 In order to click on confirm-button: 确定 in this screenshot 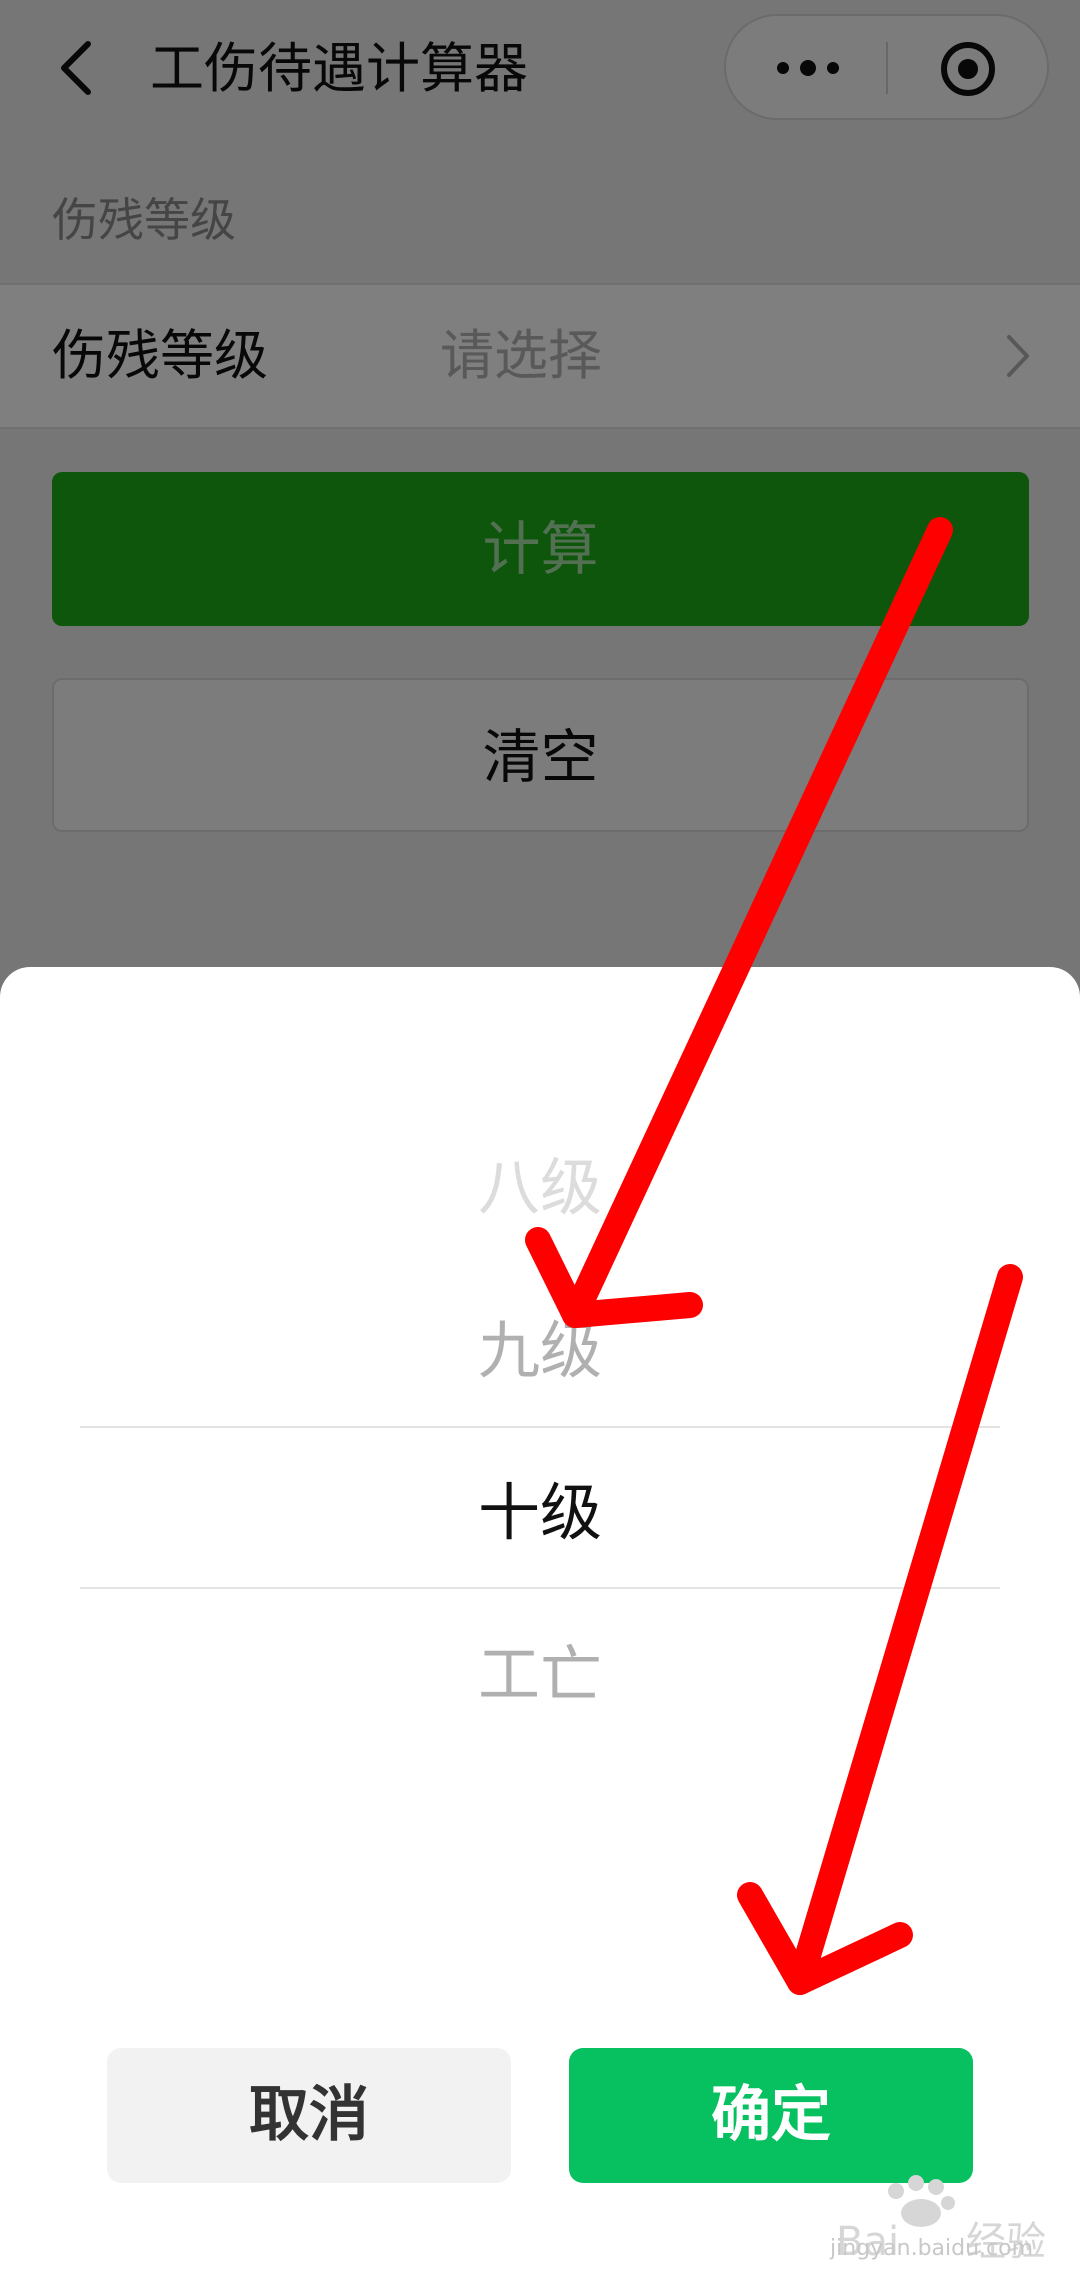, I will do `click(771, 2115)`.